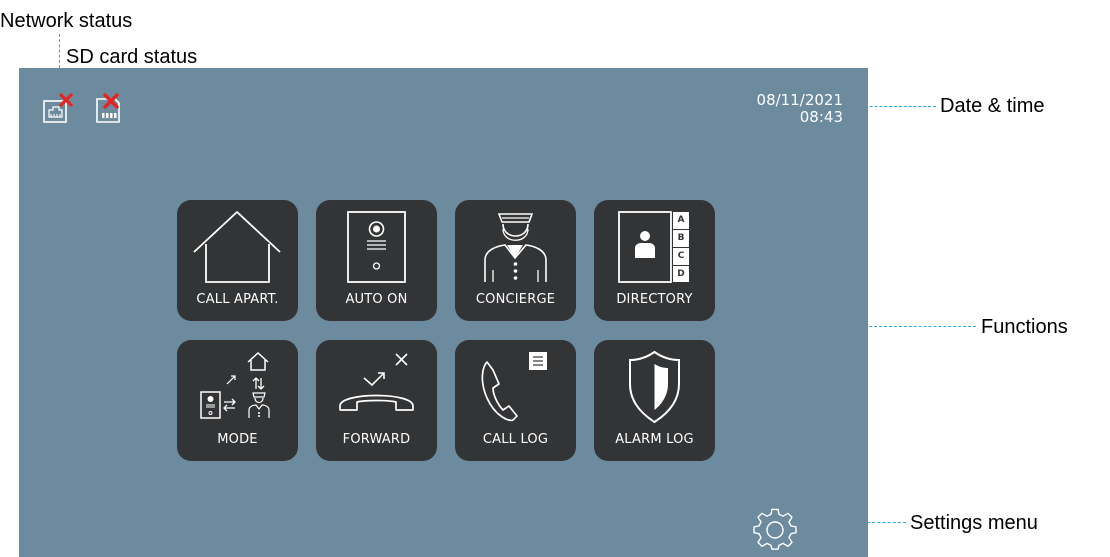  What do you see at coordinates (681, 220) in the screenshot?
I see `directory-letter-a: A` at bounding box center [681, 220].